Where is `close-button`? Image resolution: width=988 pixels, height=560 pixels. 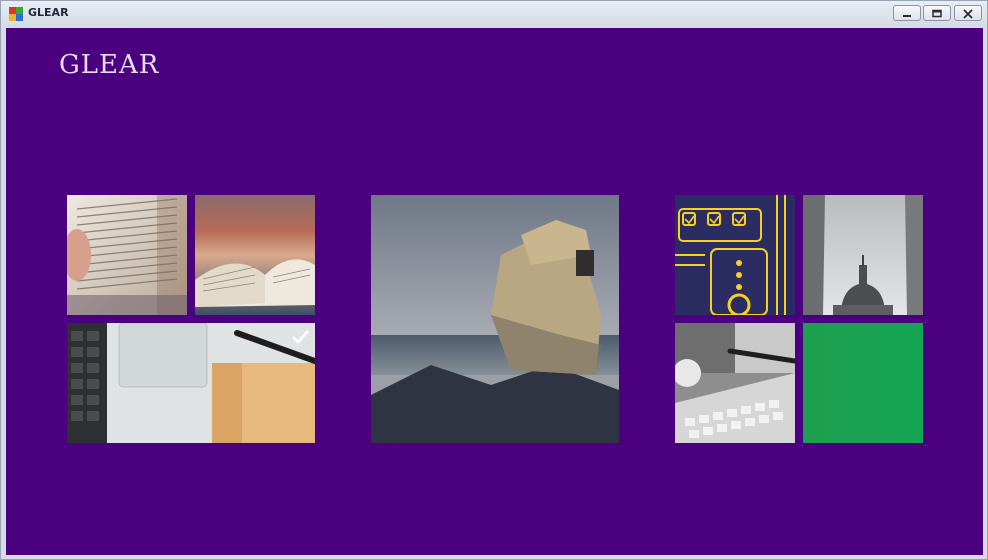 close-button is located at coordinates (968, 13).